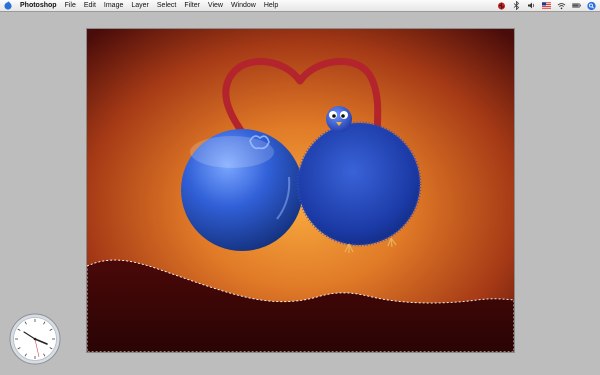 Image resolution: width=600 pixels, height=375 pixels. I want to click on apple-icon, so click(7, 5).